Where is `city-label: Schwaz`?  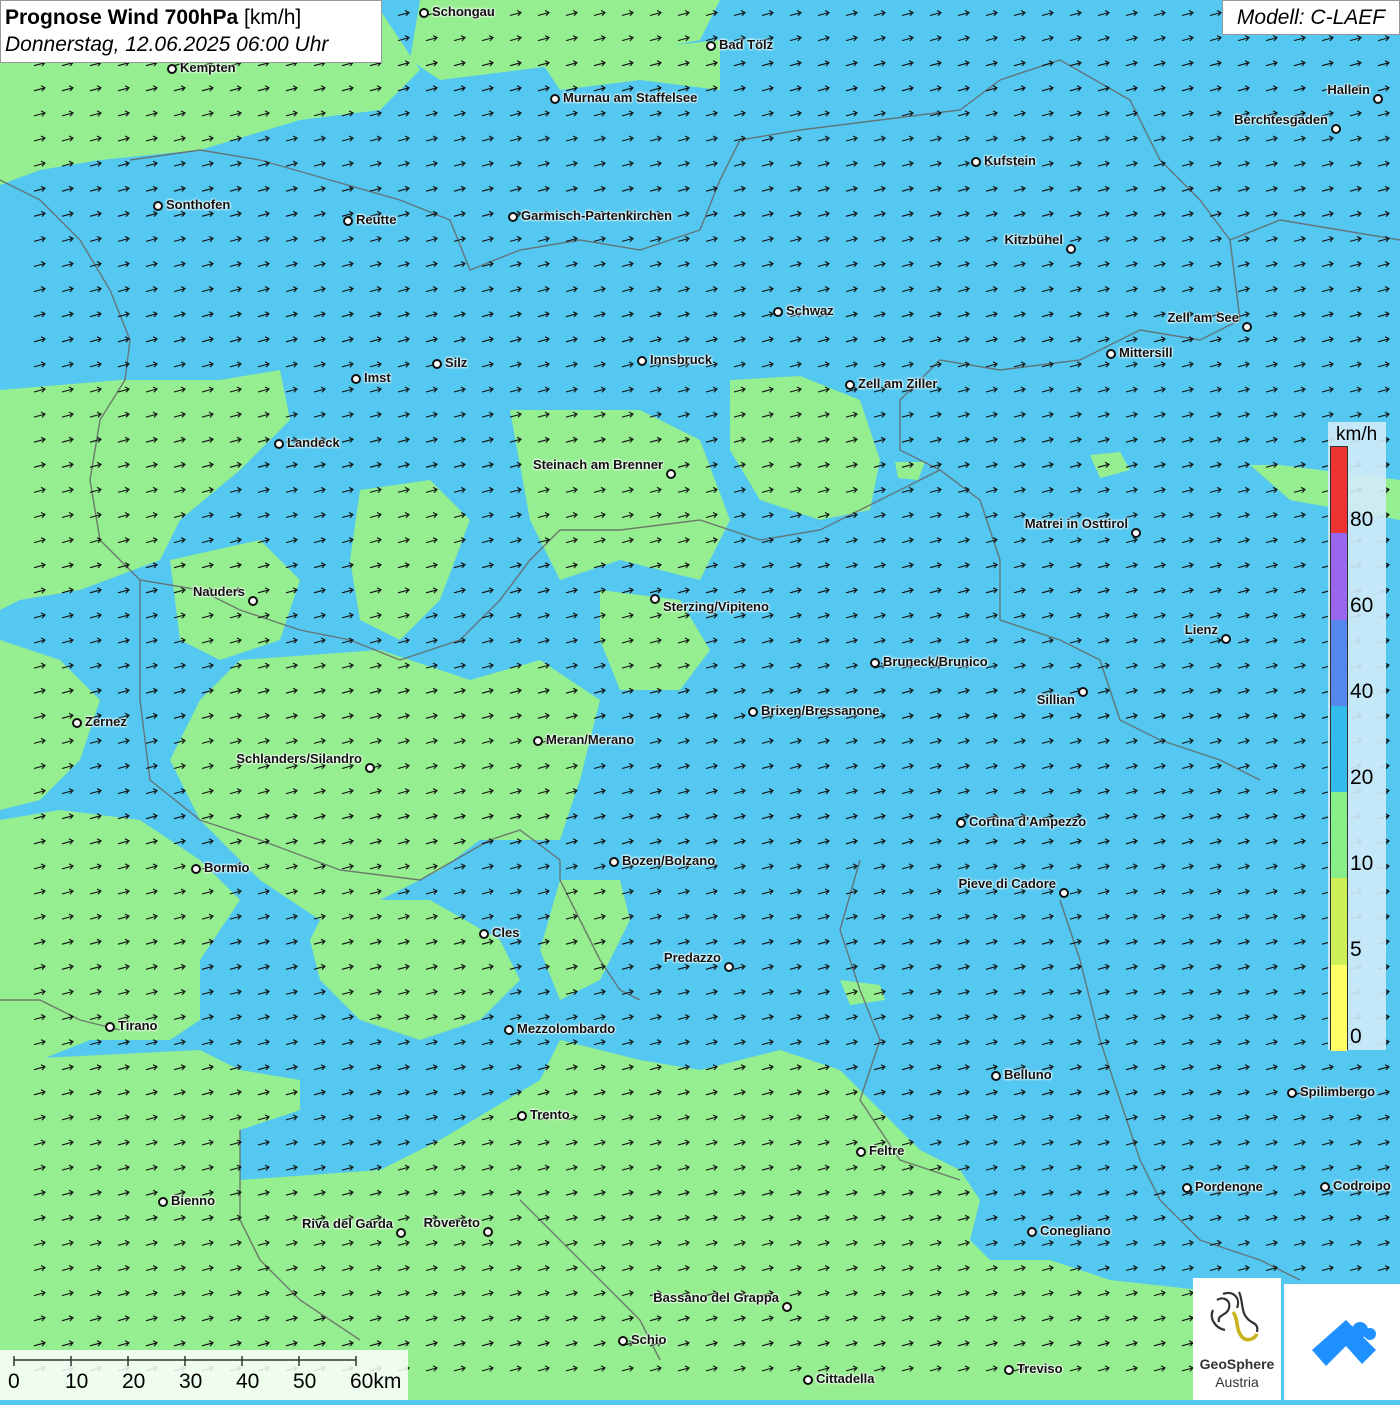 city-label: Schwaz is located at coordinates (810, 310).